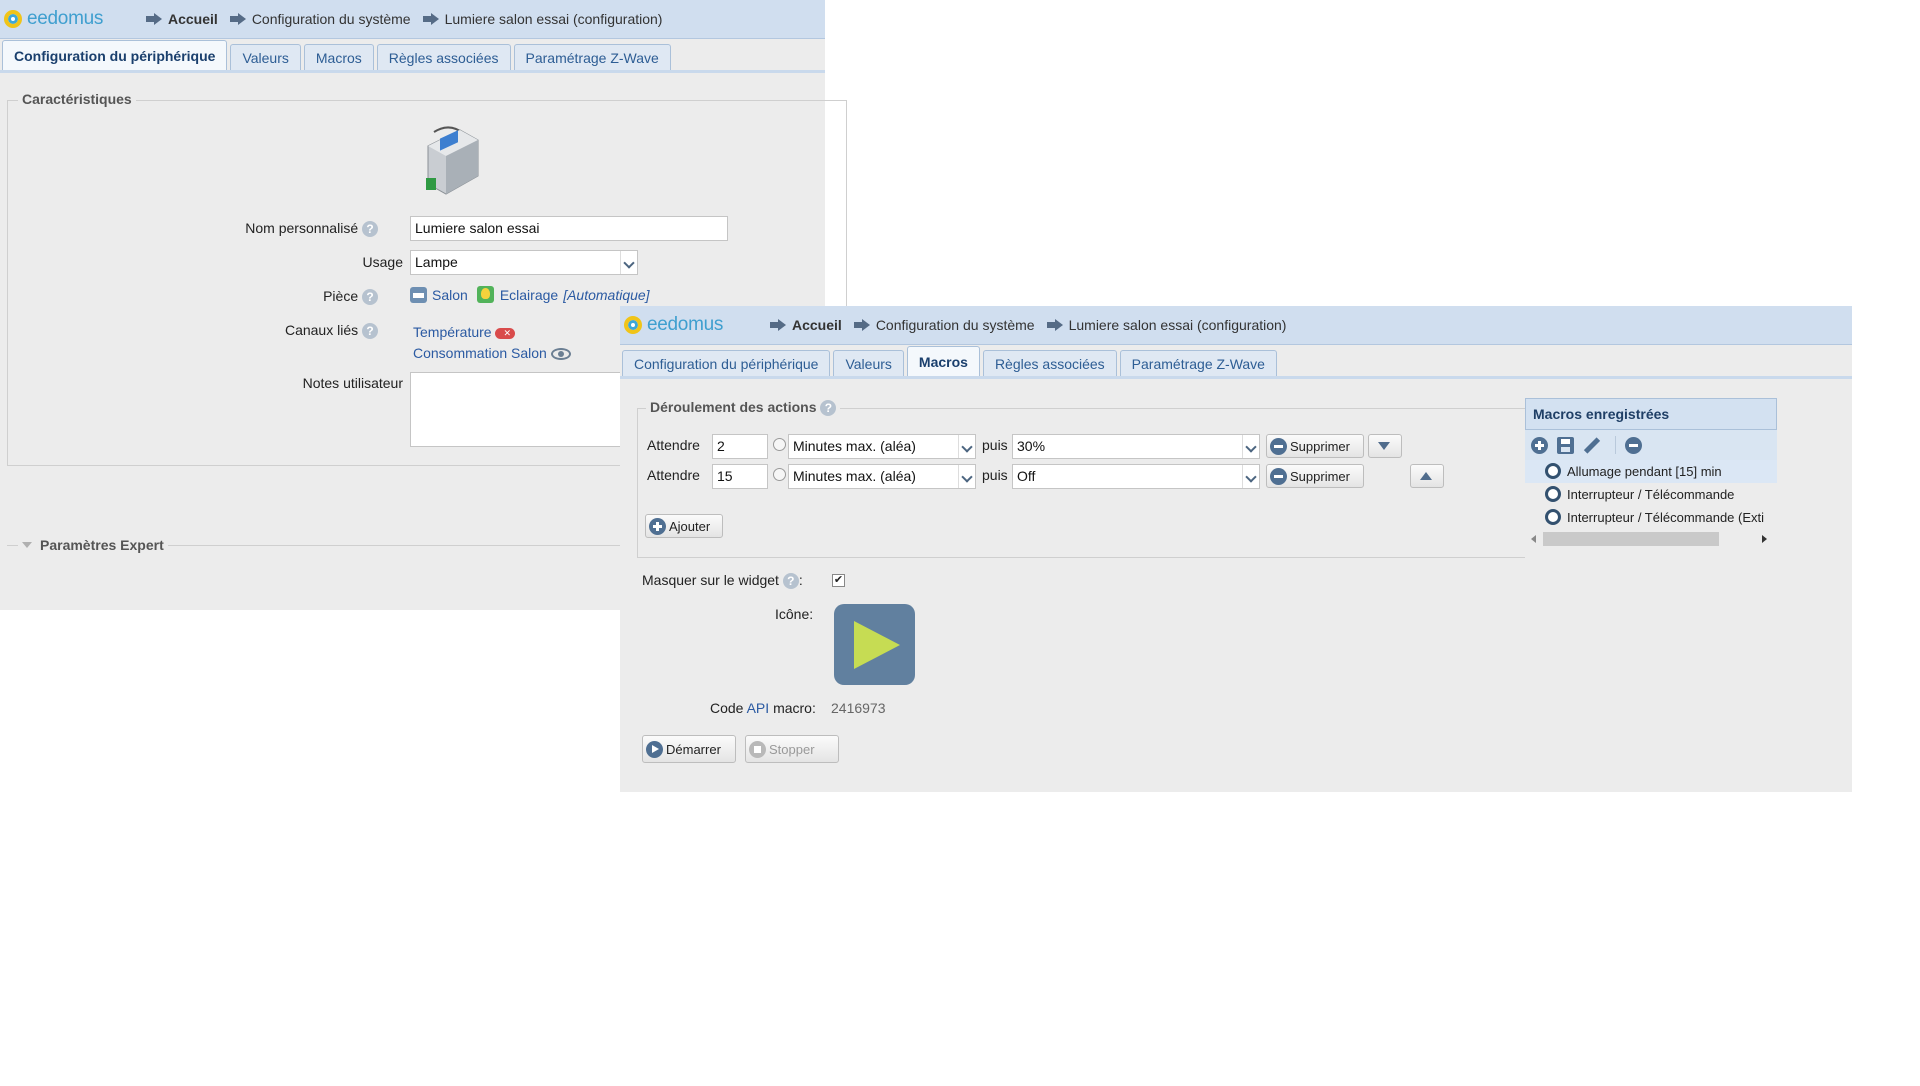  Describe the element at coordinates (1539, 445) in the screenshot. I see `add-macro-icon` at that location.